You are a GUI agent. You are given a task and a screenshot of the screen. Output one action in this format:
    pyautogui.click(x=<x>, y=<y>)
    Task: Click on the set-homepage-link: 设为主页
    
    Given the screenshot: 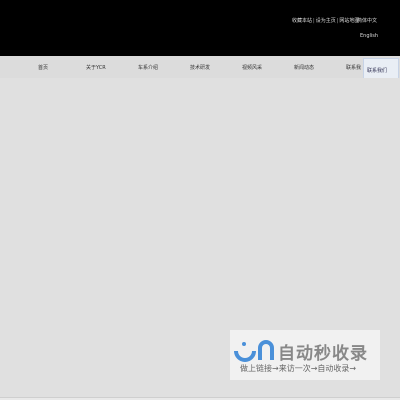 What is the action you would take?
    pyautogui.click(x=326, y=20)
    